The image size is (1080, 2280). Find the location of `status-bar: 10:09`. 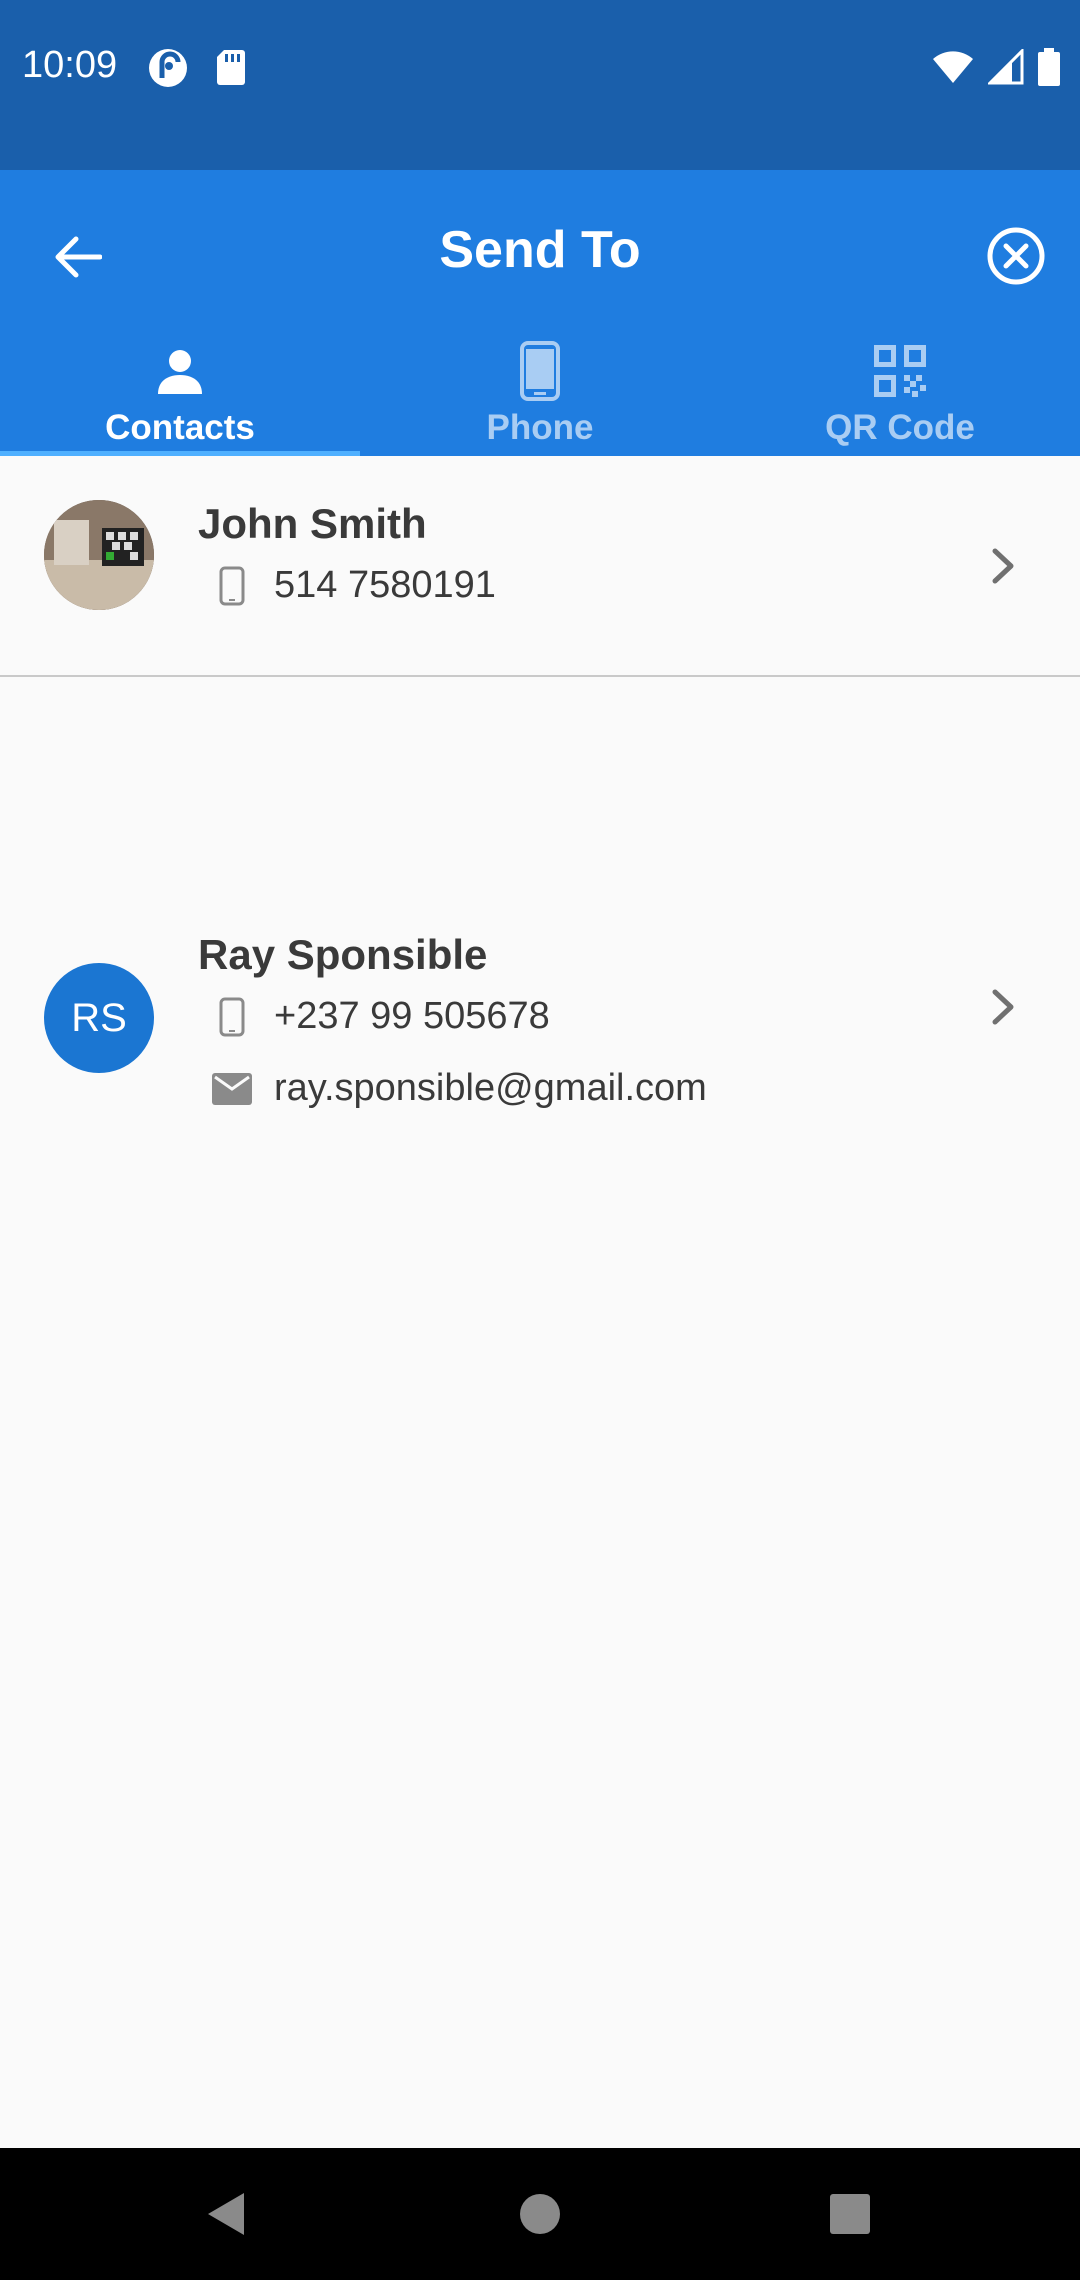

status-bar: 10:09 is located at coordinates (540, 85).